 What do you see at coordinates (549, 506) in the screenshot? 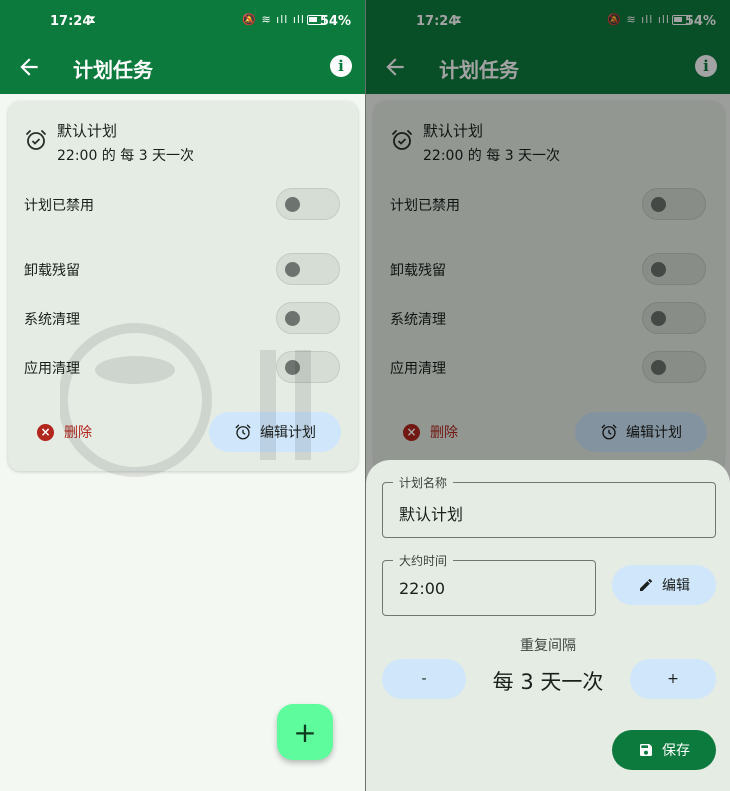
I see `plan-name-field: 计划名称 默认计划` at bounding box center [549, 506].